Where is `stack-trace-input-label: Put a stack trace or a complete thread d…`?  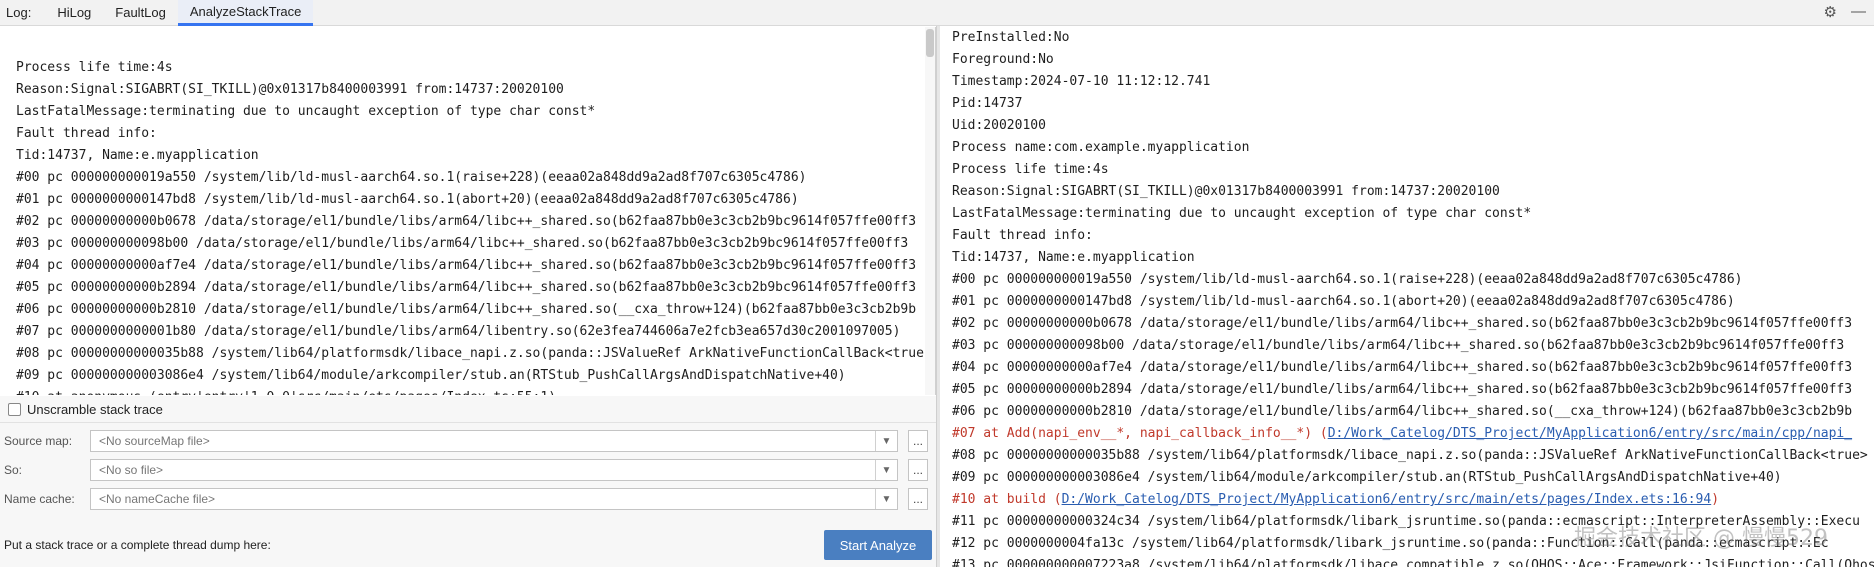
stack-trace-input-label: Put a stack trace or a complete thread d… is located at coordinates (137, 545).